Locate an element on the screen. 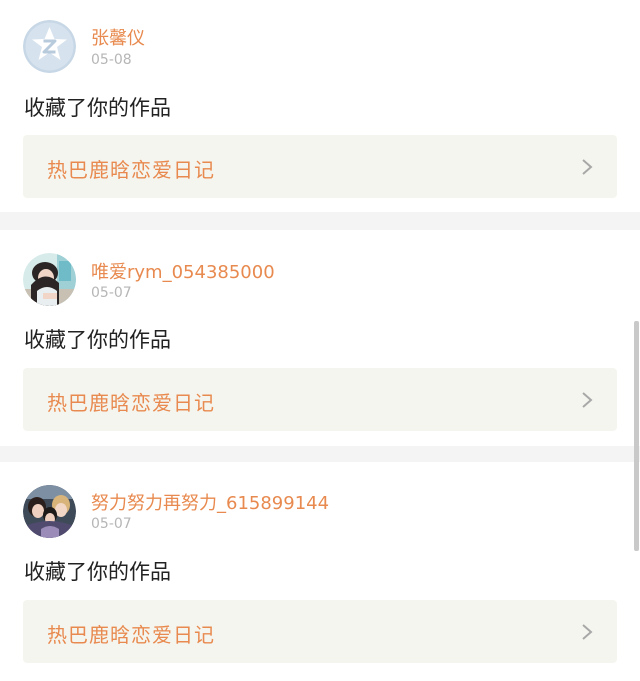  group-photo-avatar-icon is located at coordinates (49, 511).